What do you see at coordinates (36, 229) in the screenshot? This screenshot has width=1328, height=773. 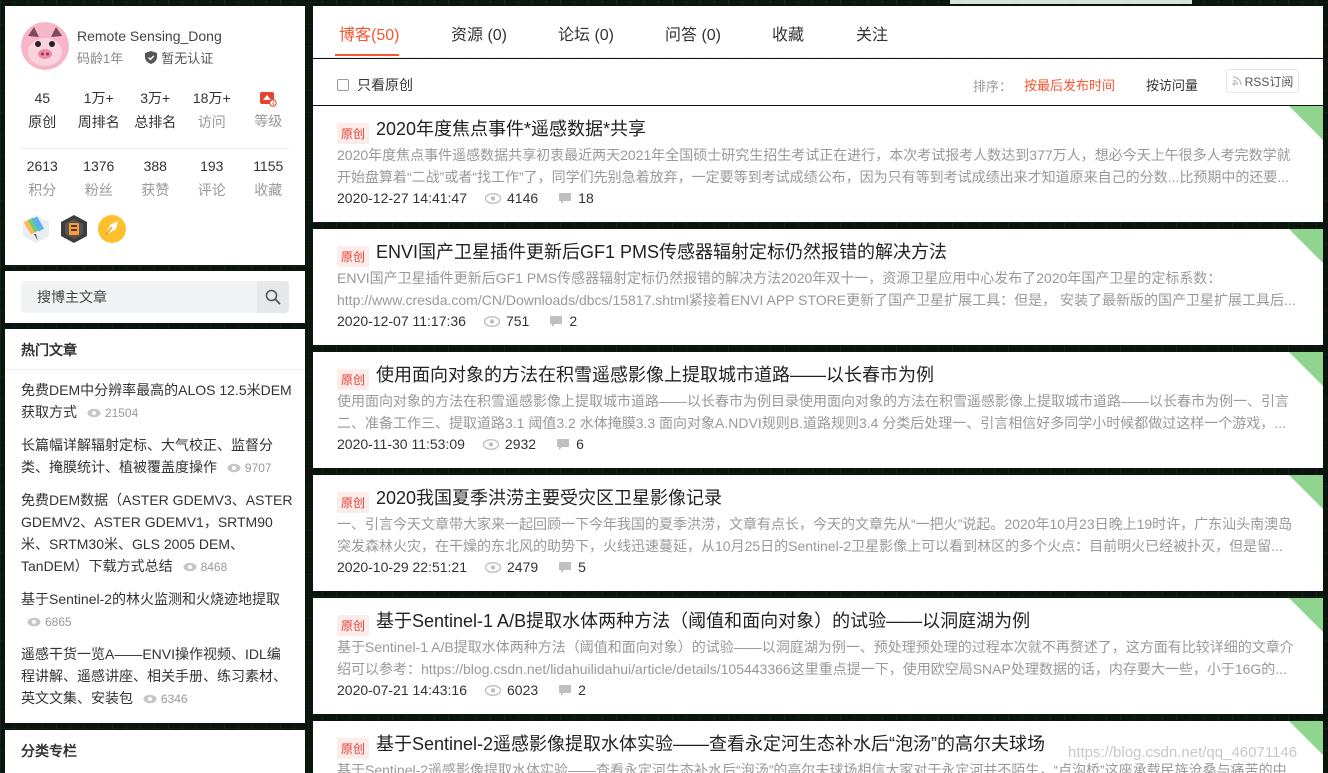 I see `pencil-badge-icon` at bounding box center [36, 229].